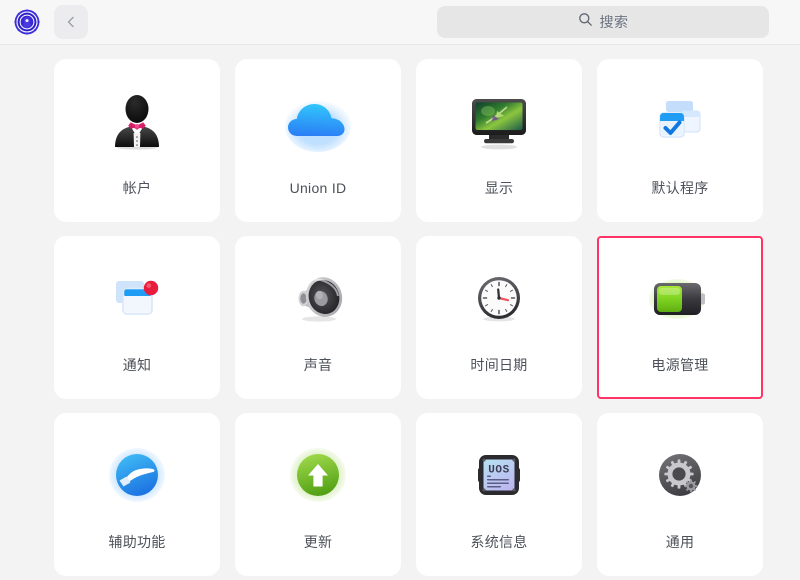 The image size is (800, 580). Describe the element at coordinates (499, 364) in the screenshot. I see `tile-label: 时间日期` at that location.